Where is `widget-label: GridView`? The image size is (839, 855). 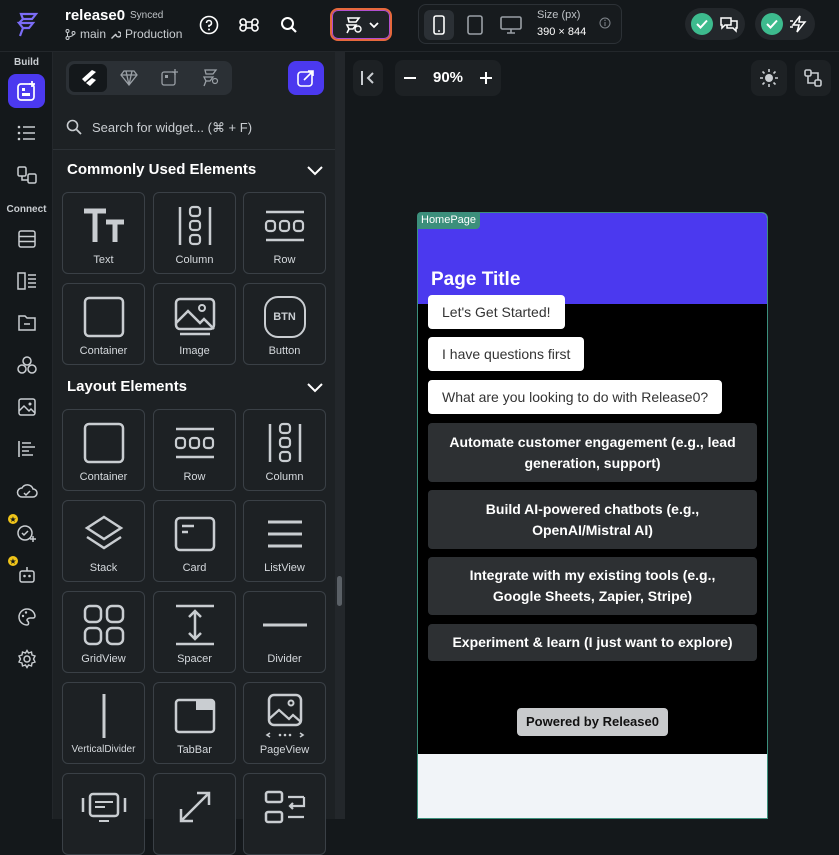 widget-label: GridView is located at coordinates (103, 659).